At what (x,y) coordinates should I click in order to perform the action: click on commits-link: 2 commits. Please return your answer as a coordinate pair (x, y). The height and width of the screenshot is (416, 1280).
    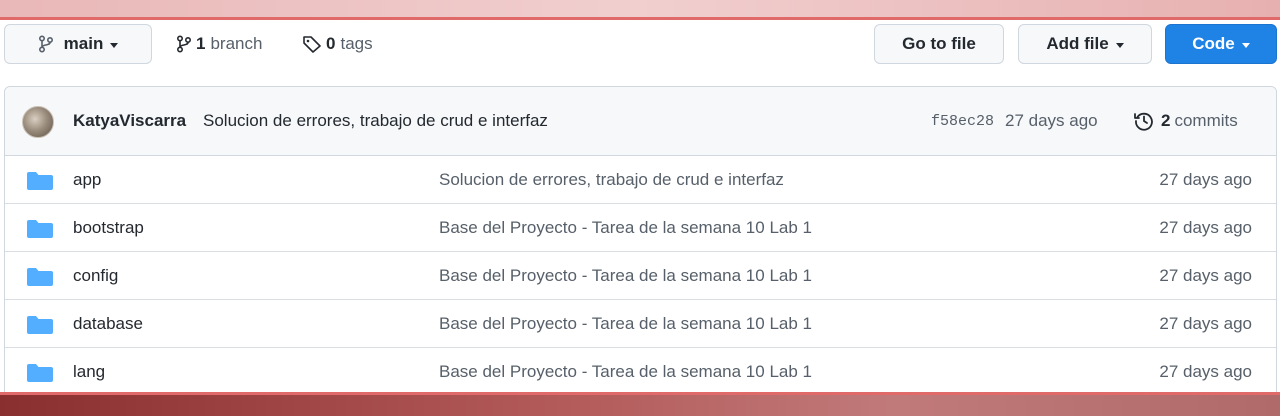
    Looking at the image, I should click on (1185, 121).